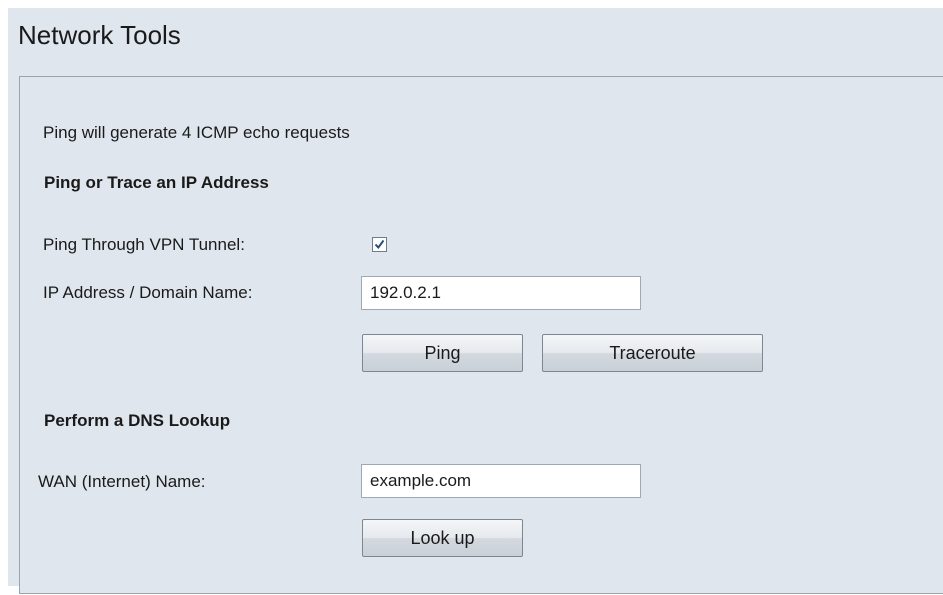  What do you see at coordinates (501, 293) in the screenshot?
I see `ip-address-input` at bounding box center [501, 293].